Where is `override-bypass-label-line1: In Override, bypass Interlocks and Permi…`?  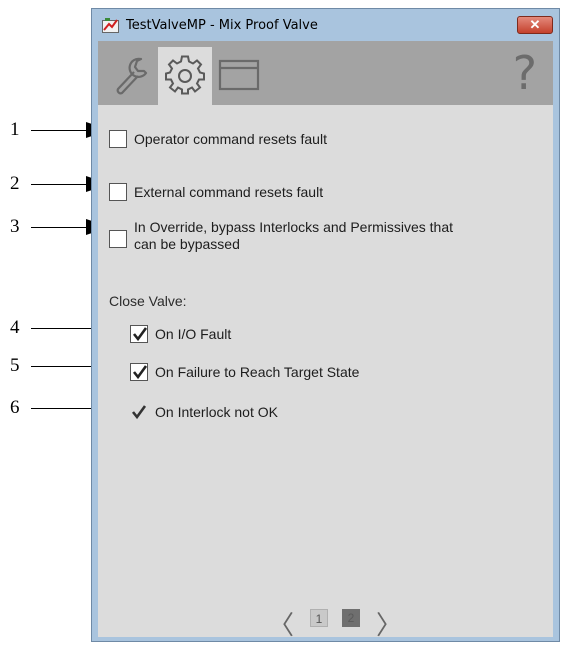
override-bypass-label-line1: In Override, bypass Interlocks and Permi… is located at coordinates (294, 227).